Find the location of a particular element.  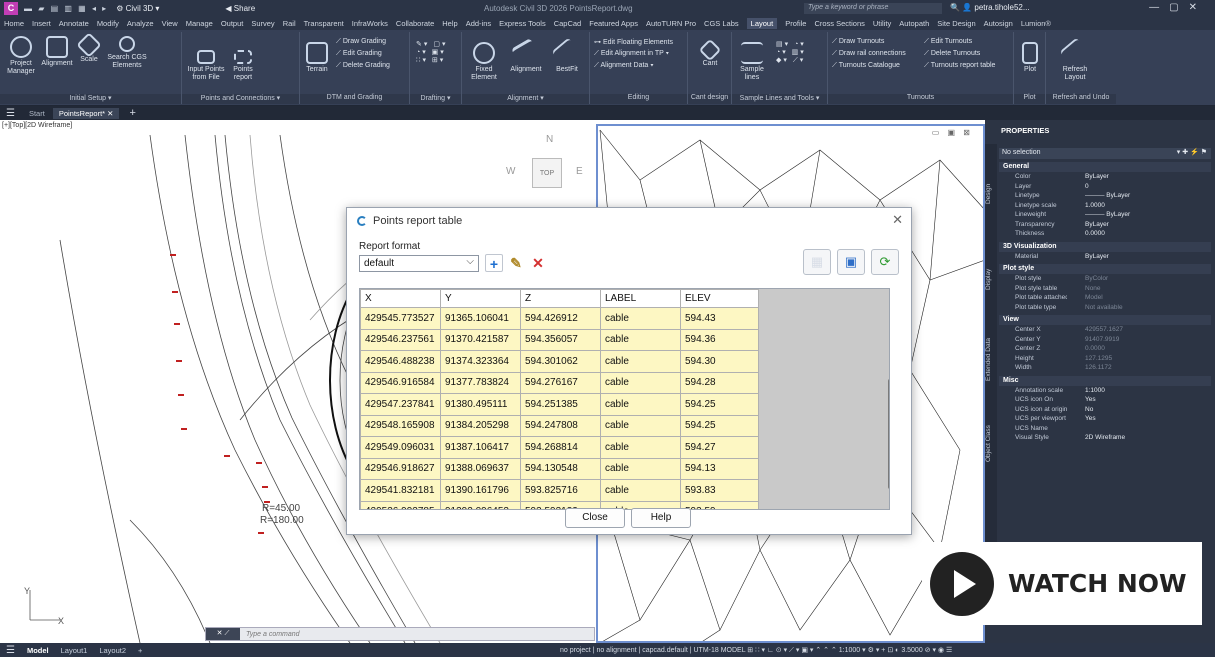

viewport-controls-label: [+][Top][2D Wireframe] is located at coordinates (37, 125).